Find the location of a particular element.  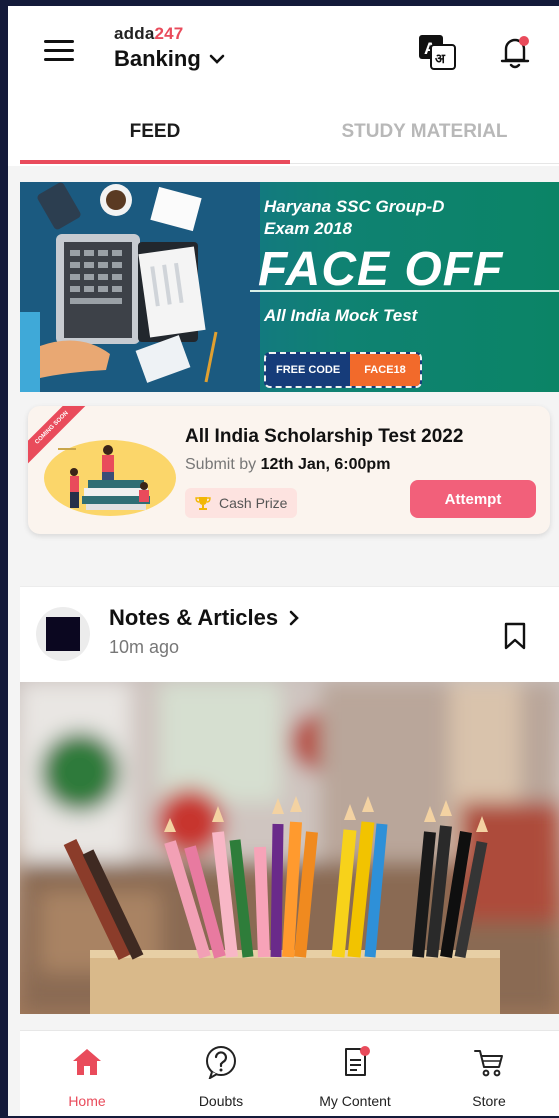

brand-selector: adda247 Banking is located at coordinates (169, 48).